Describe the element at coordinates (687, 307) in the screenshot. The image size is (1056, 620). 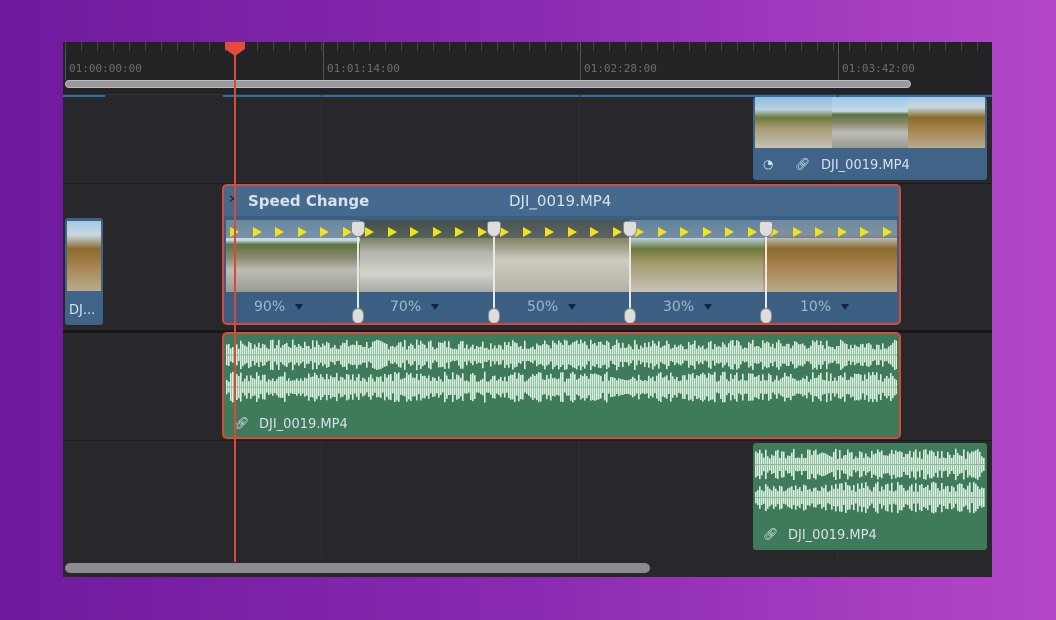
I see `speed-dropdown: 30%` at that location.